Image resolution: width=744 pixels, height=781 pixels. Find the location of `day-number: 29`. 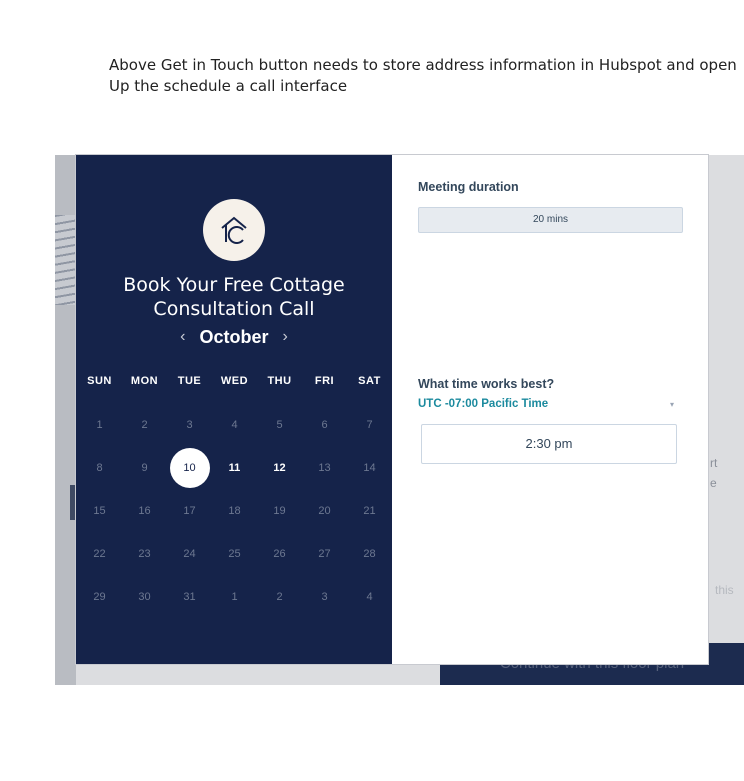

day-number: 29 is located at coordinates (99, 596).